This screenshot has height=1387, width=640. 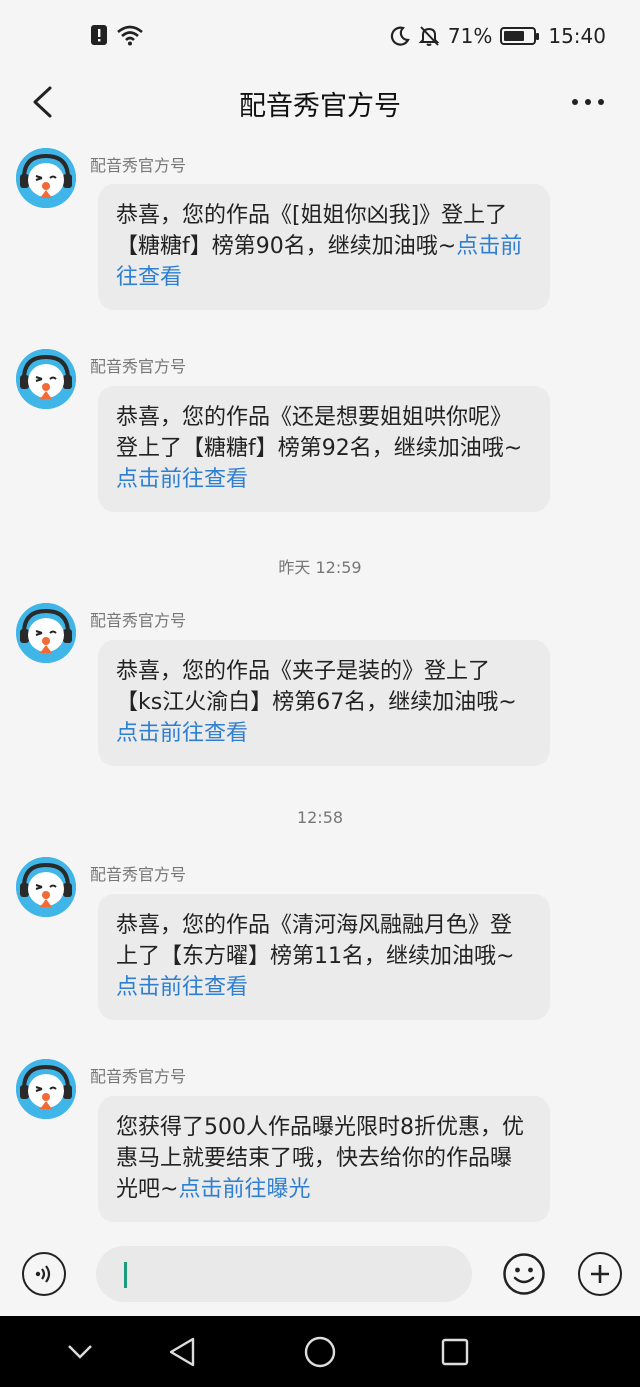 I want to click on page-title: 配音秀官方号, so click(x=320, y=106).